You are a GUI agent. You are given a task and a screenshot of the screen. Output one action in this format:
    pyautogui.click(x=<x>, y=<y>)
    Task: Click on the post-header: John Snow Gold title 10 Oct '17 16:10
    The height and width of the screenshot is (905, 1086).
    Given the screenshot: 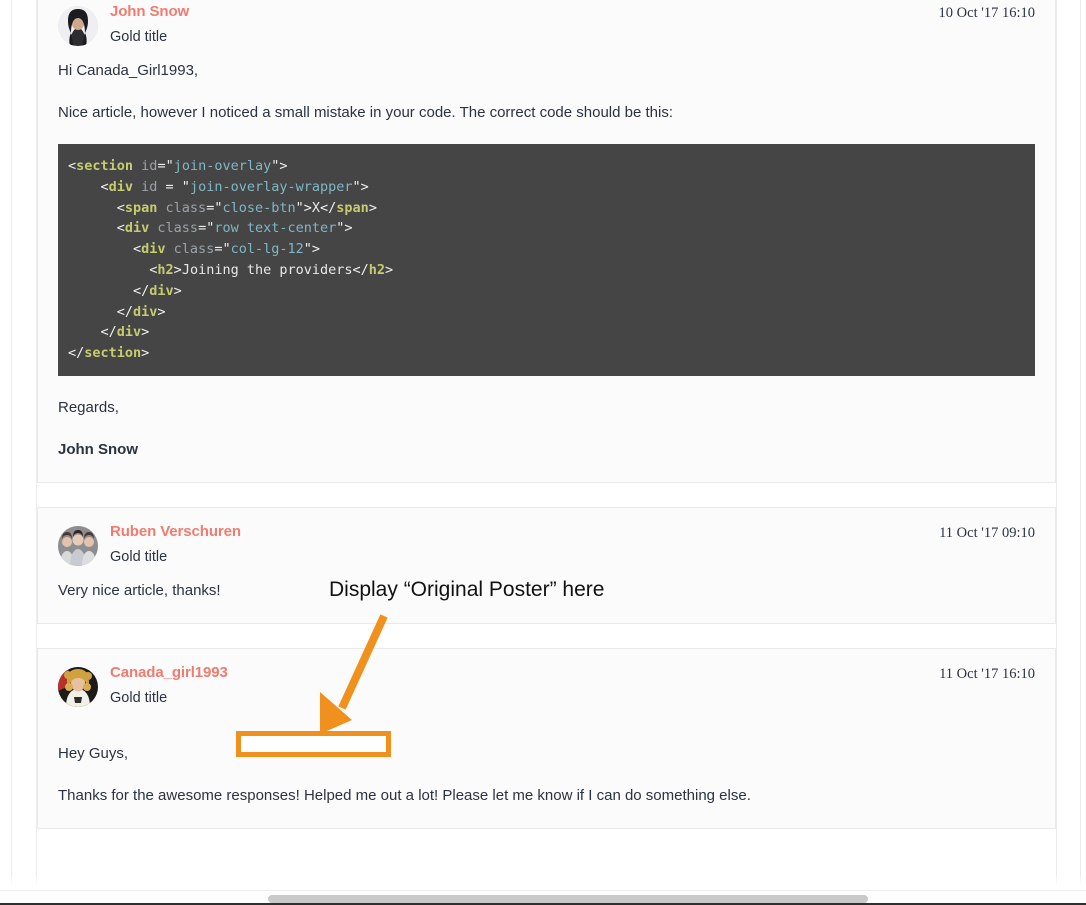 What is the action you would take?
    pyautogui.click(x=546, y=30)
    